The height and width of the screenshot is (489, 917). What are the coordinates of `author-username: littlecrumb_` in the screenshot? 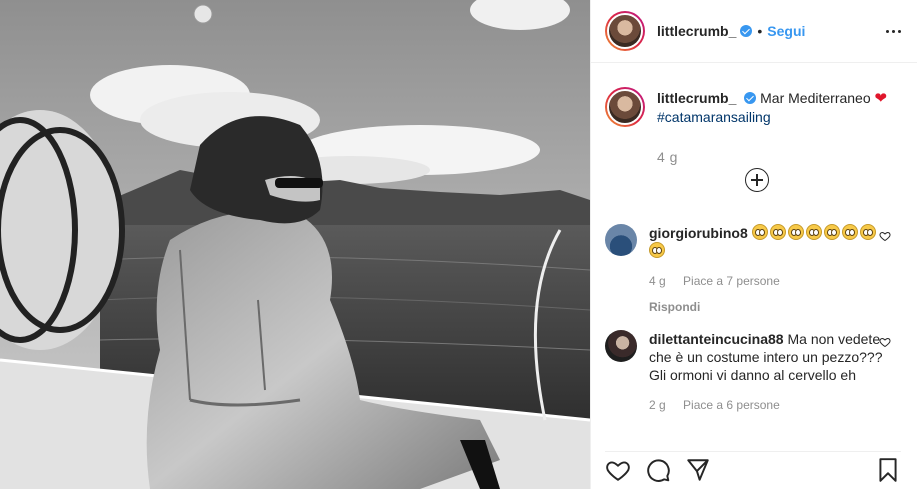 It's located at (696, 31).